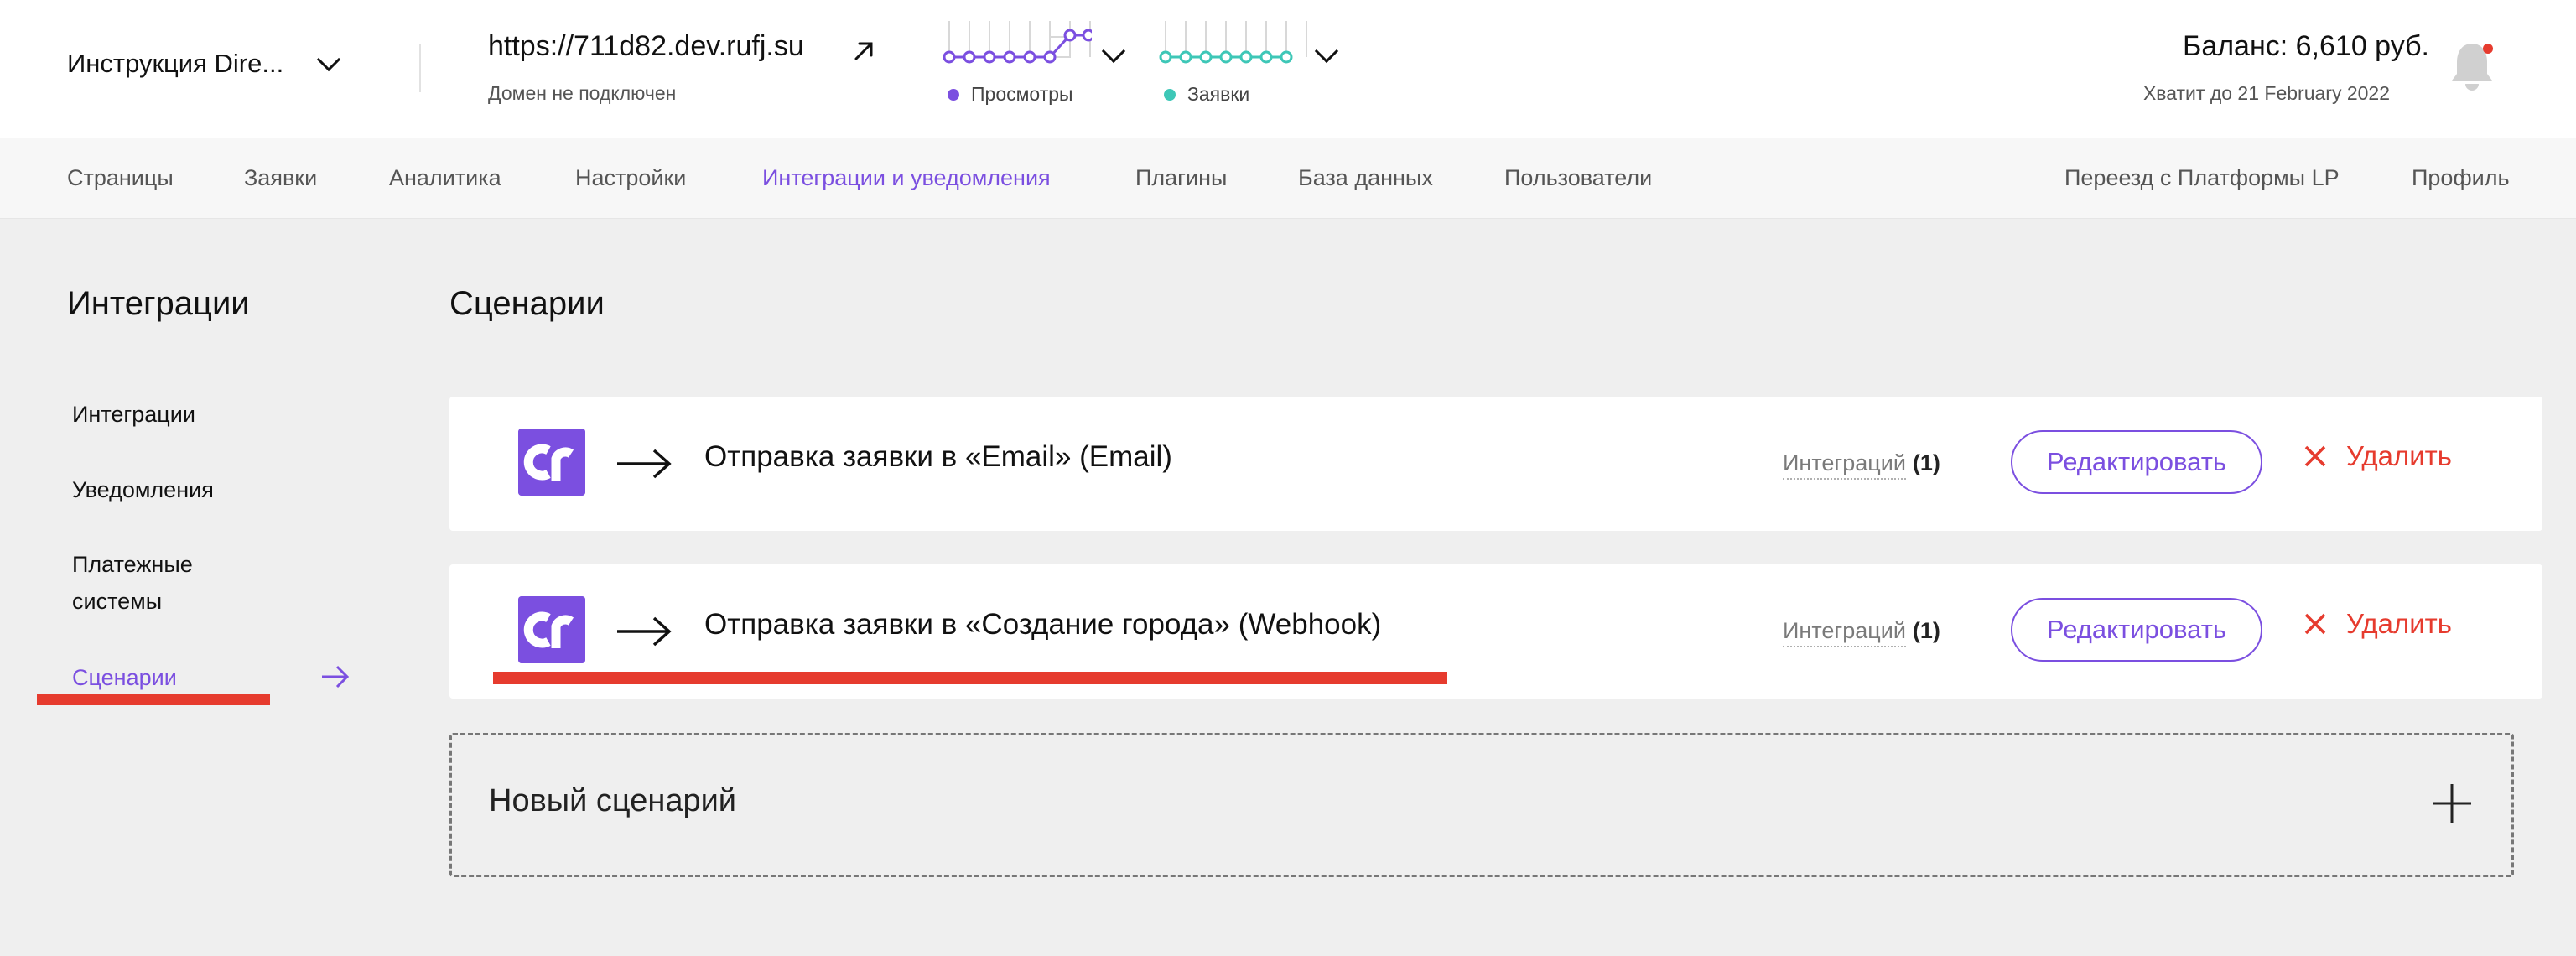  I want to click on views-legend: Просмотры, so click(1010, 95).